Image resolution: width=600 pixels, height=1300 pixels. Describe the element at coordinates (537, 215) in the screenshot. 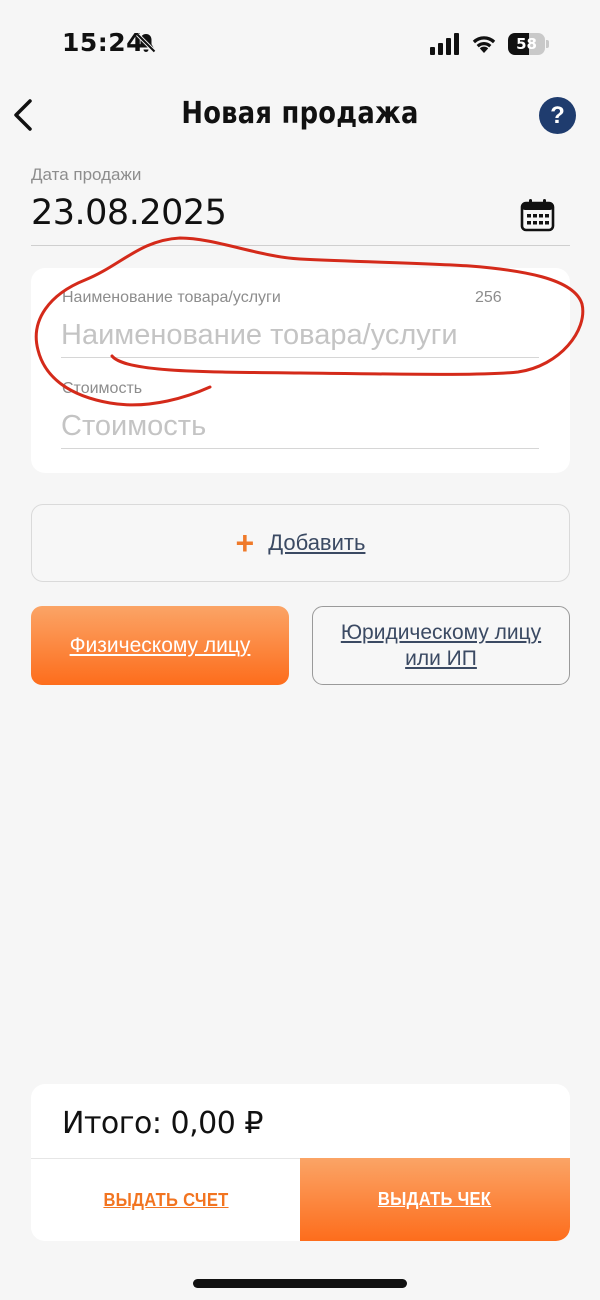

I see `calendar-icon` at that location.